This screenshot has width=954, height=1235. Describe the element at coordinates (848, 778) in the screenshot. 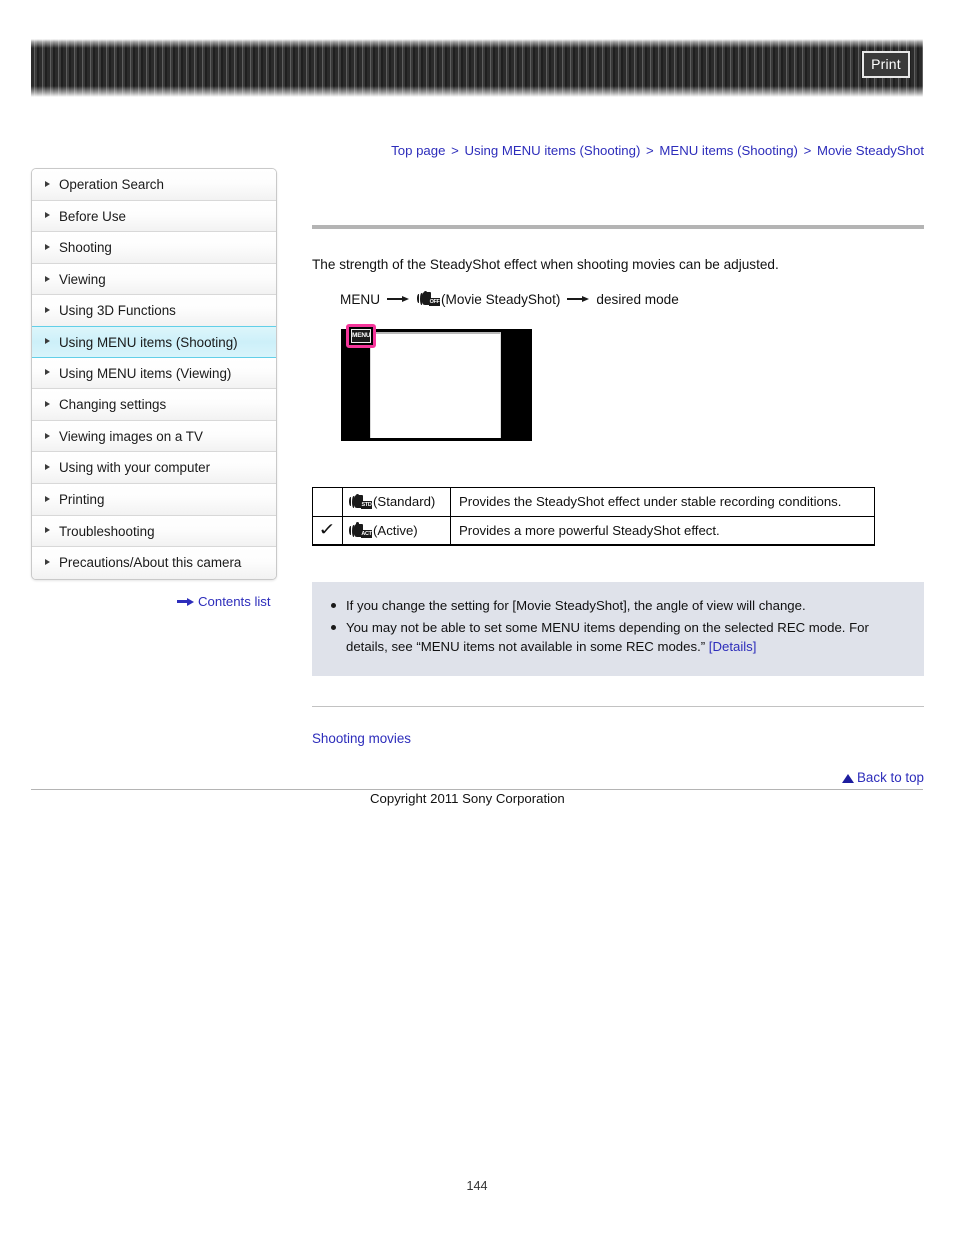

I see `triangle-up-icon` at that location.